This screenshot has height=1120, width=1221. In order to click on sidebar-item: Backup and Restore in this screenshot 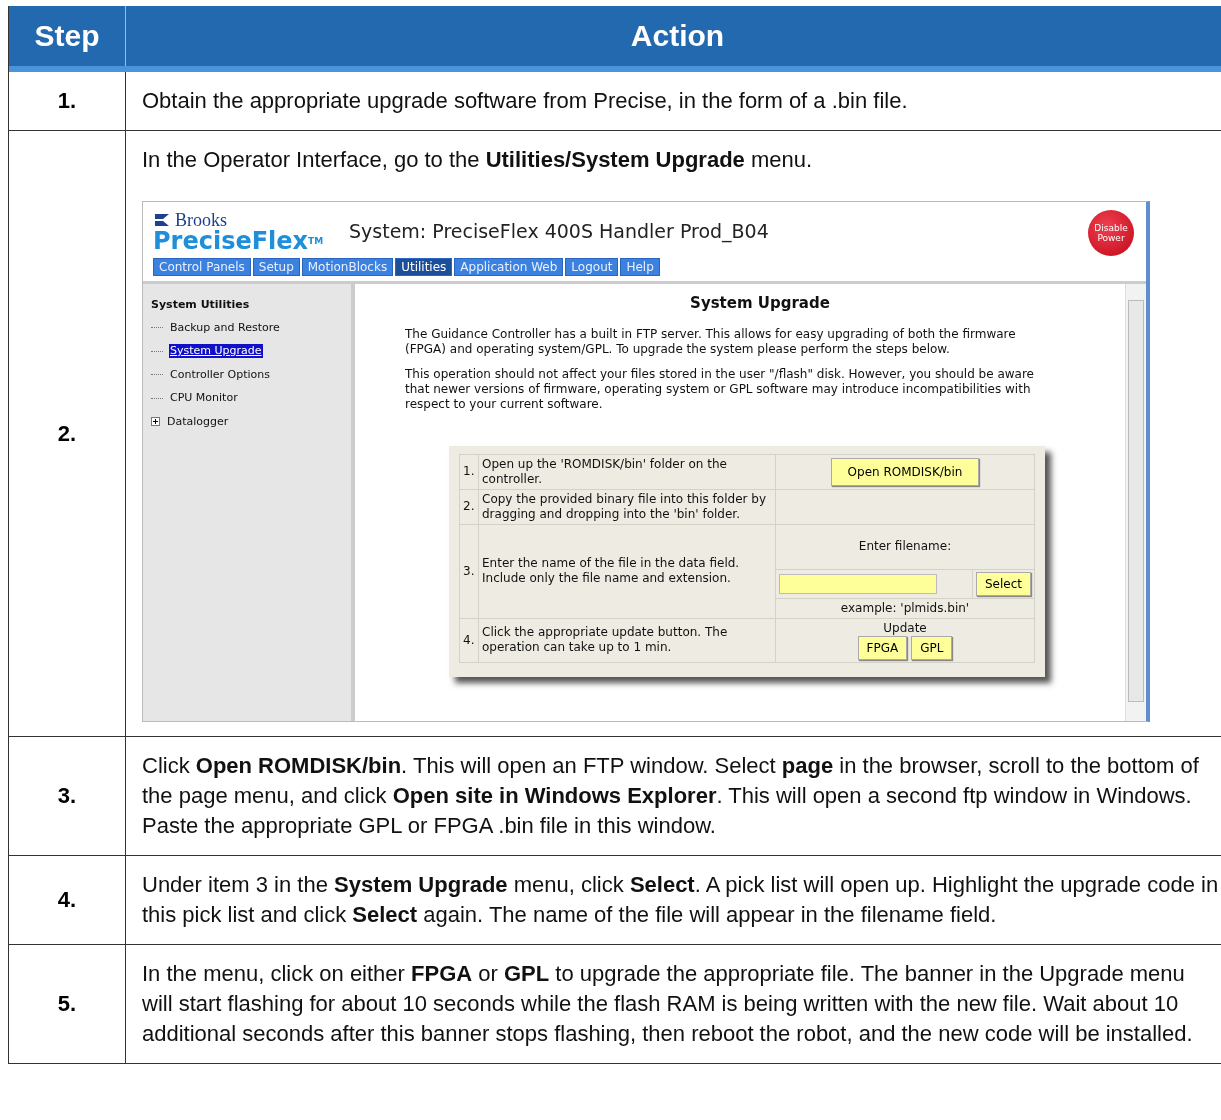, I will do `click(225, 327)`.